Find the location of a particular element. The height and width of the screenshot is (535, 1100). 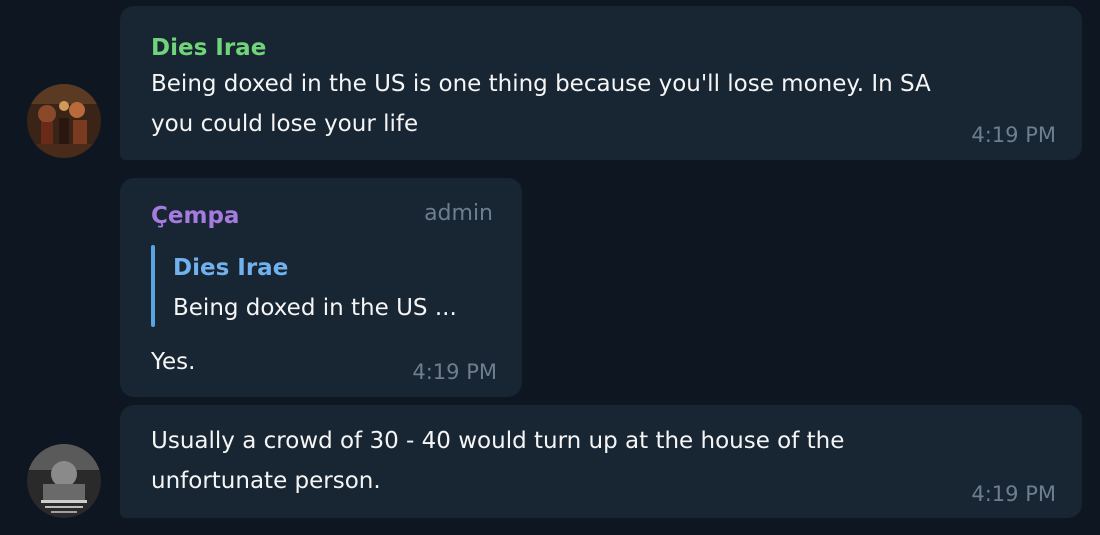

message-text-line: you could lose your life is located at coordinates (285, 124).